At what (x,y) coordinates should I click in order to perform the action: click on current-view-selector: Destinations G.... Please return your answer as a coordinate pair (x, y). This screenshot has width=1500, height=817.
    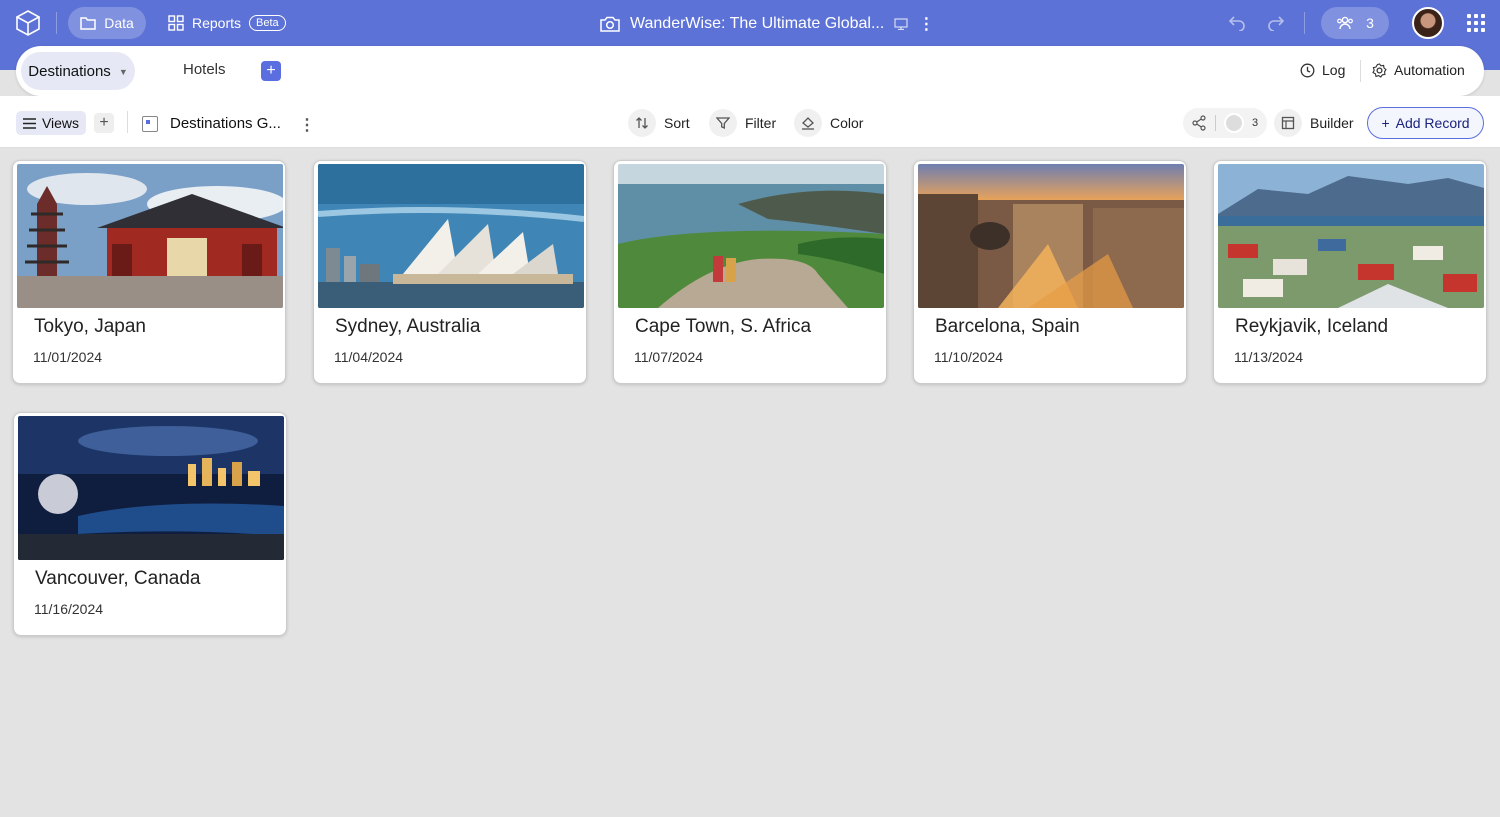
    Looking at the image, I should click on (211, 123).